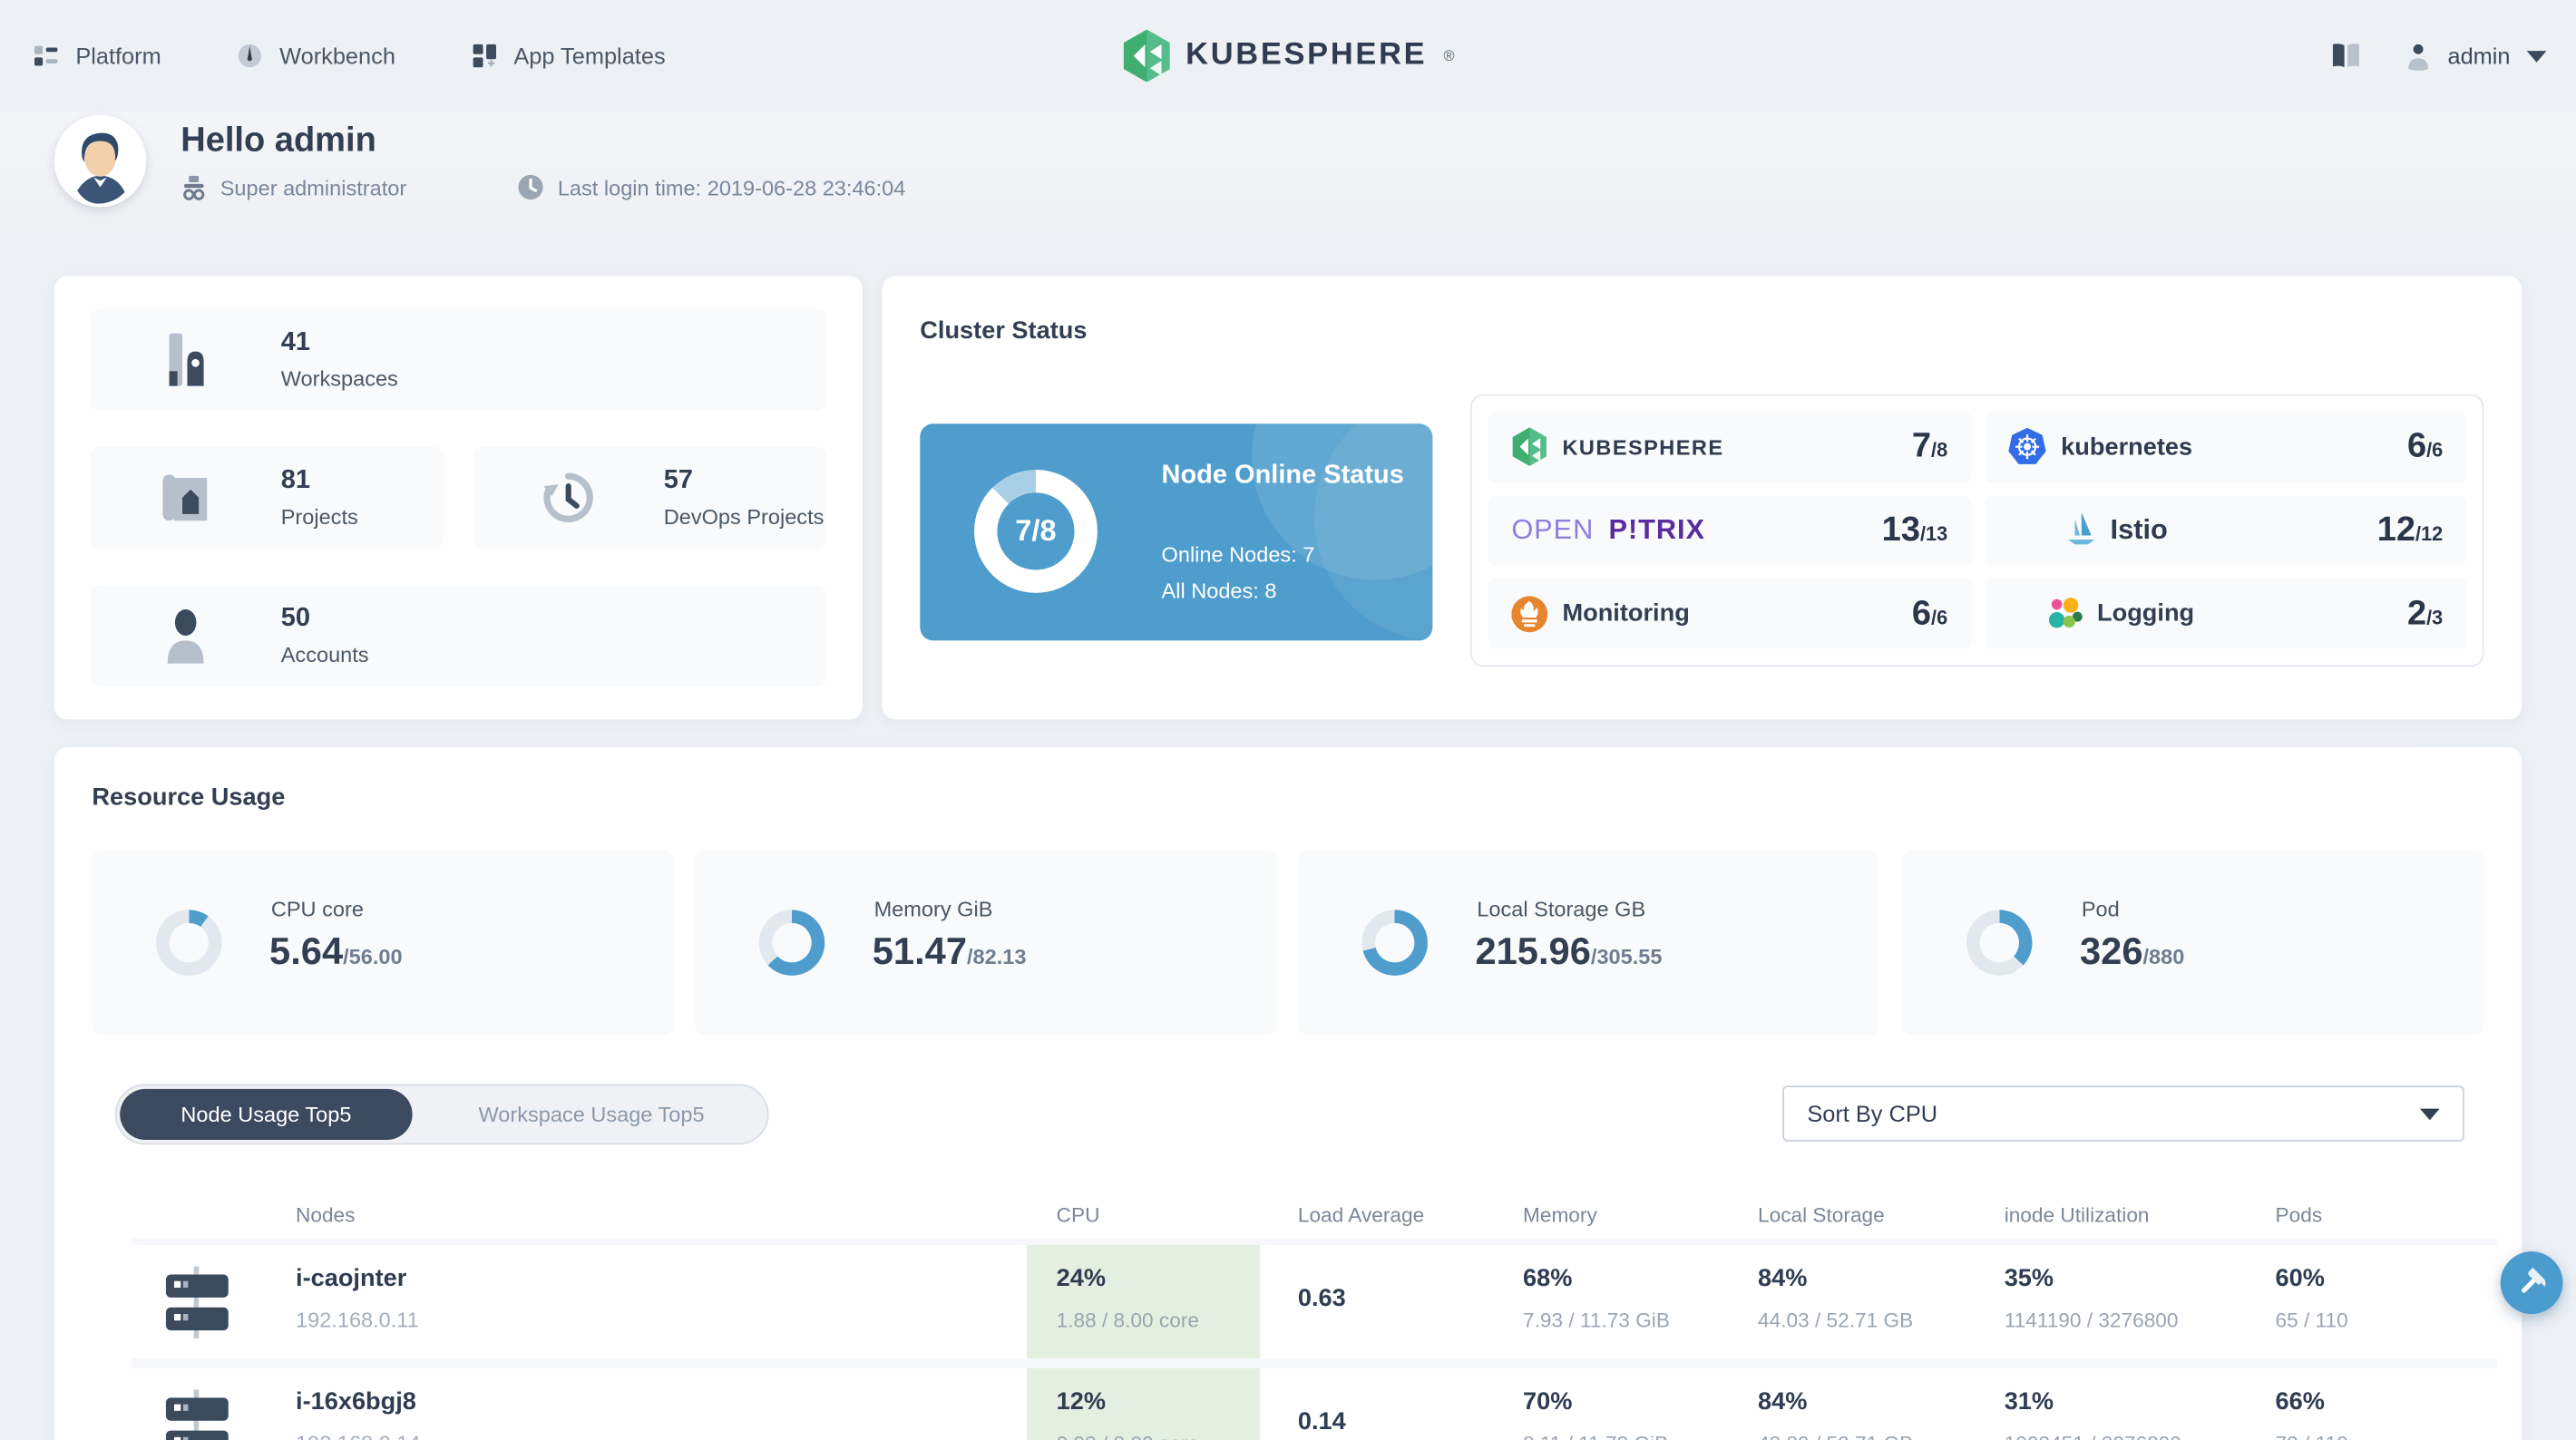 This screenshot has height=1440, width=2576. What do you see at coordinates (2435, 617) in the screenshot?
I see `component-total: /3` at bounding box center [2435, 617].